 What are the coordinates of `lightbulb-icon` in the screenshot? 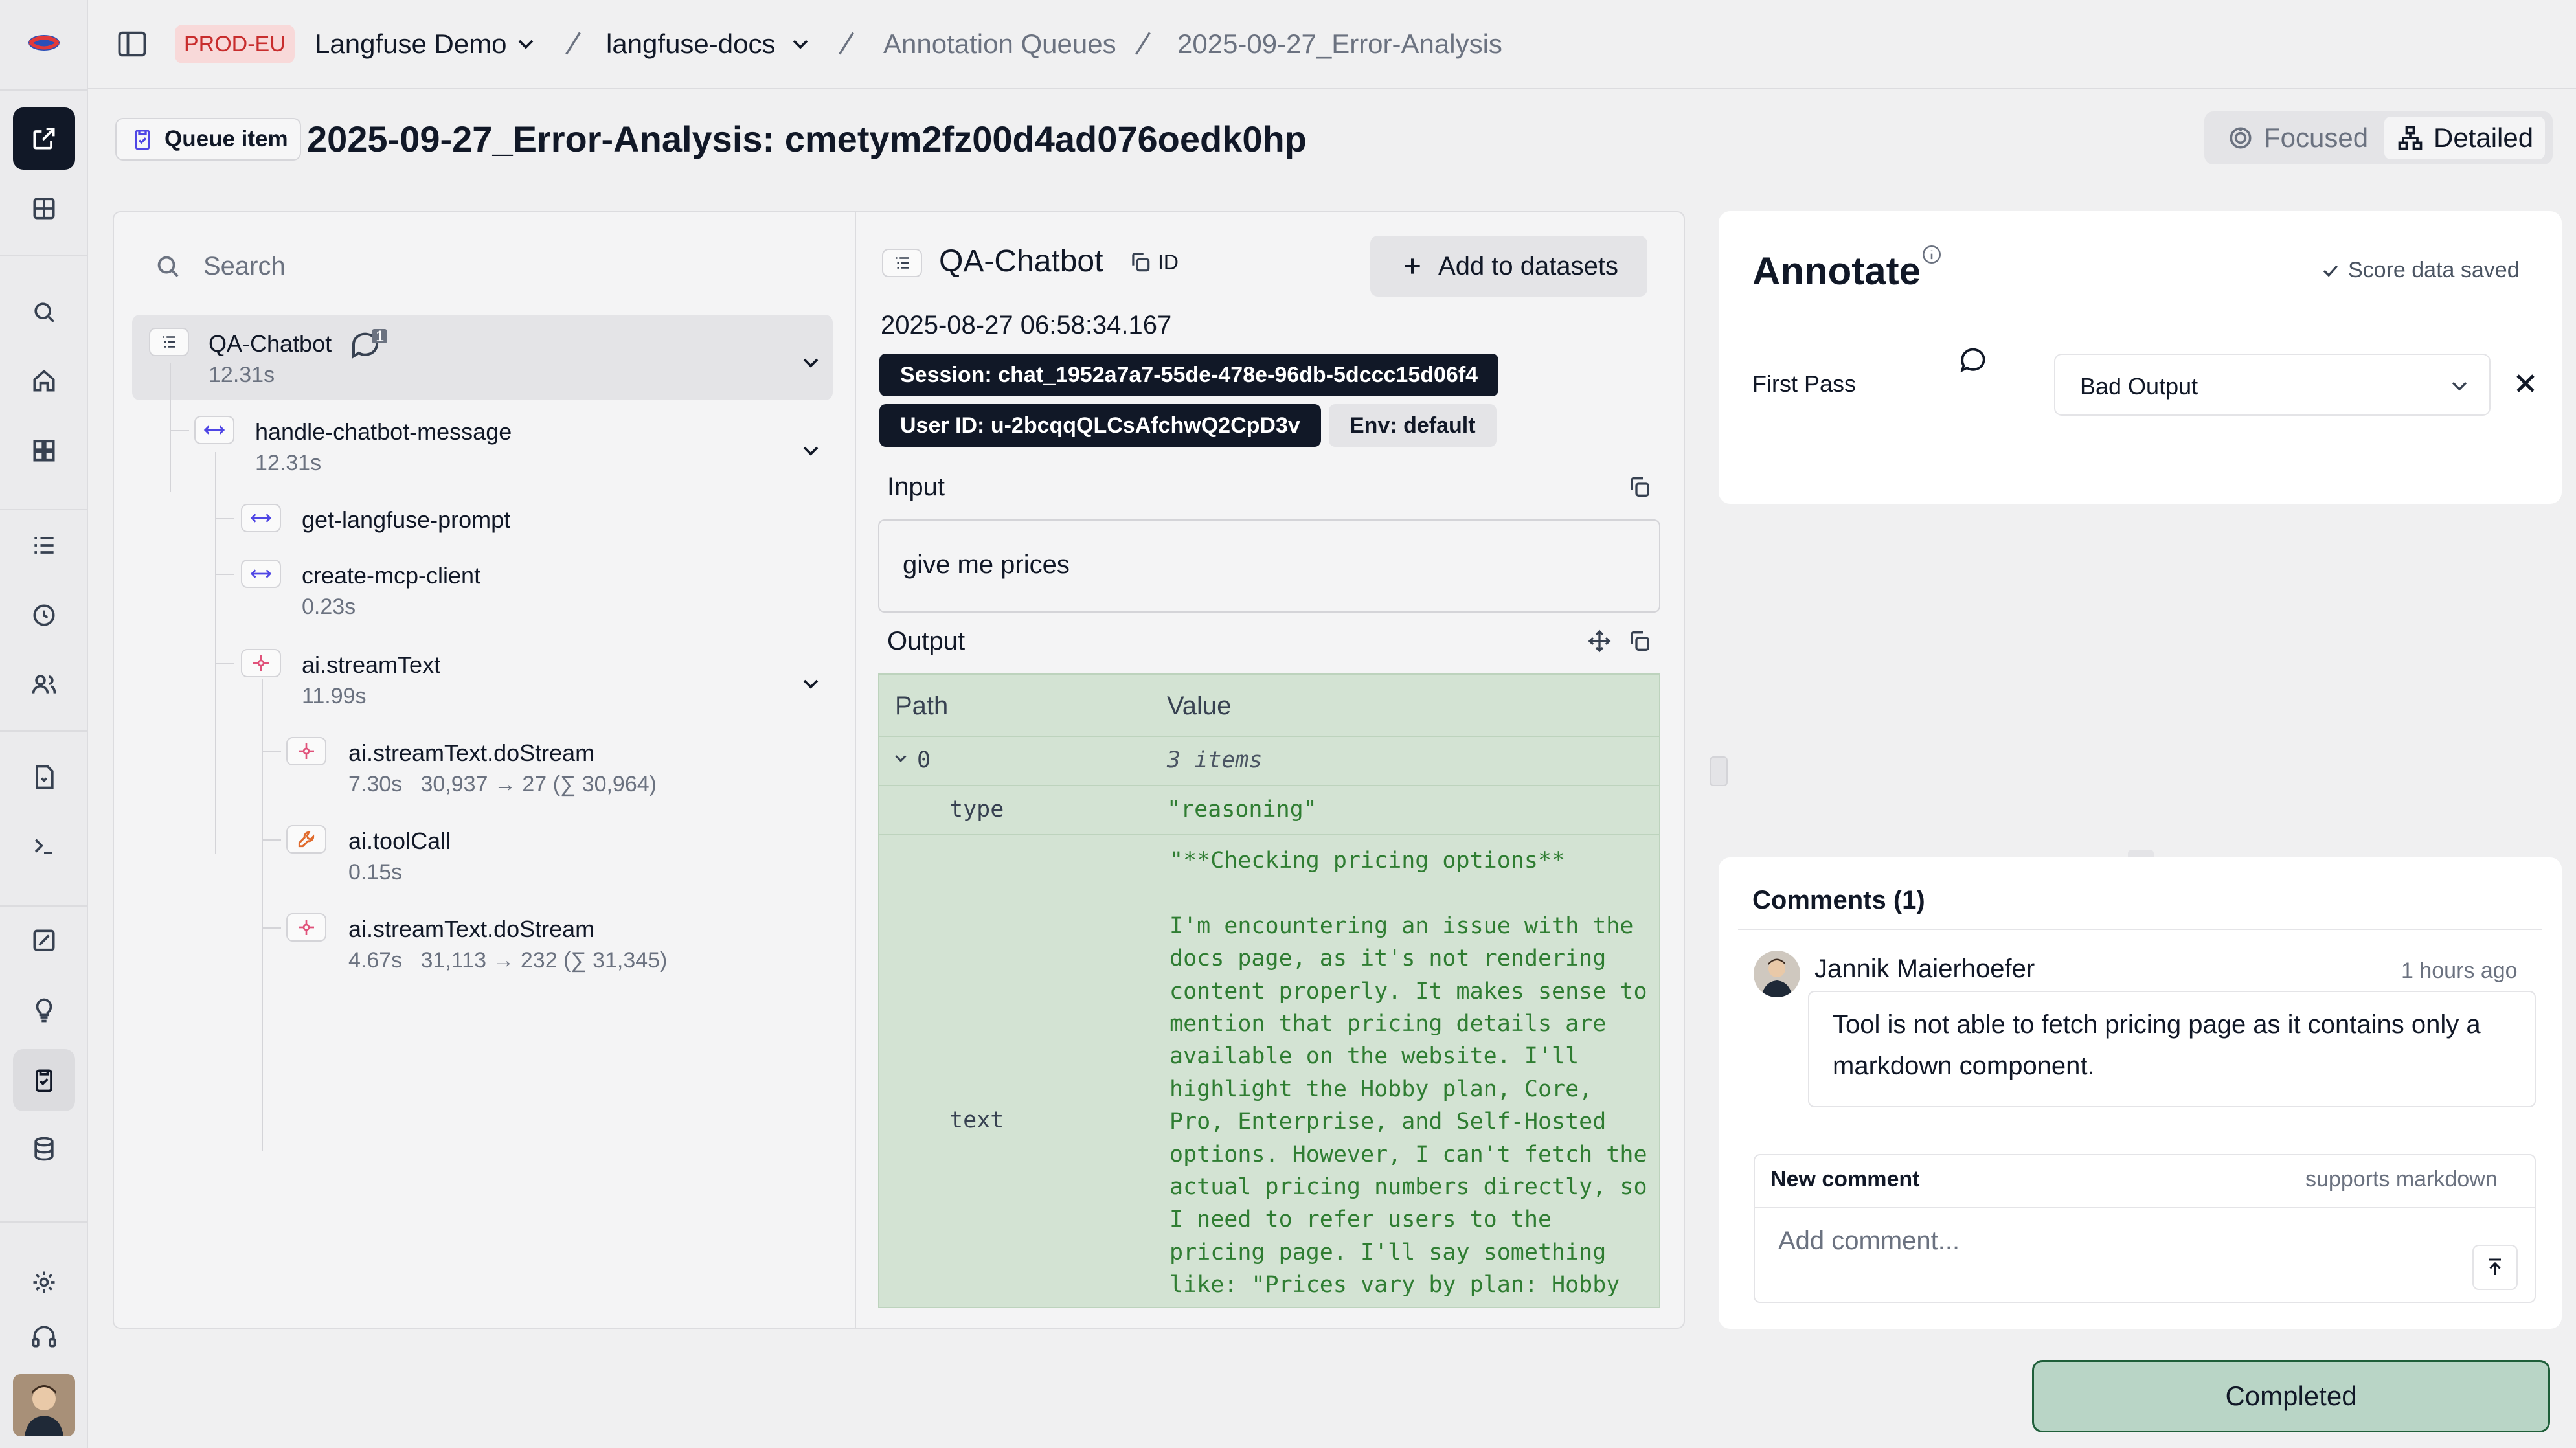 It's located at (44, 1010).